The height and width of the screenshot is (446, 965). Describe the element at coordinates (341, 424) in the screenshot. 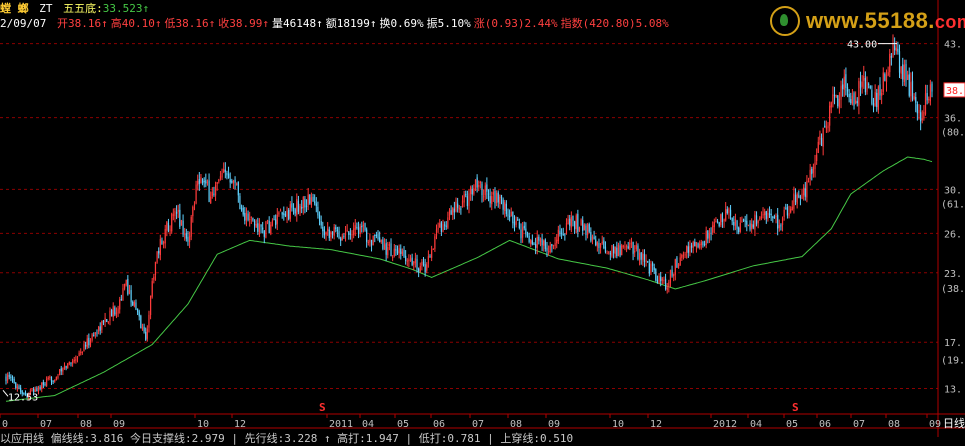

I see `date-tick-label: 2011` at that location.